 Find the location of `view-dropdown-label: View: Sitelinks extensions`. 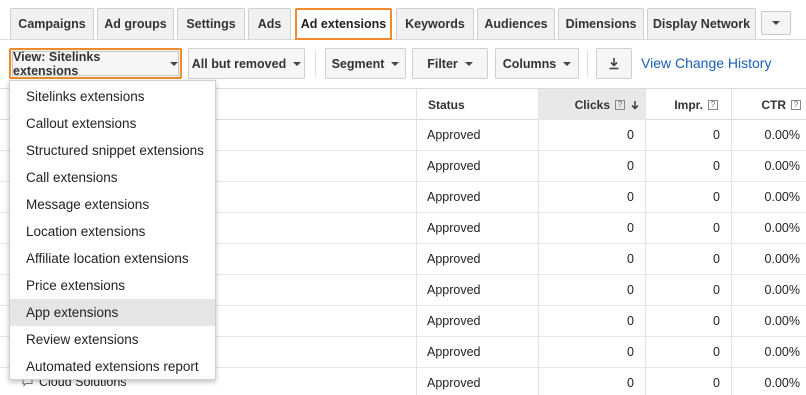

view-dropdown-label: View: Sitelinks extensions is located at coordinates (57, 63).